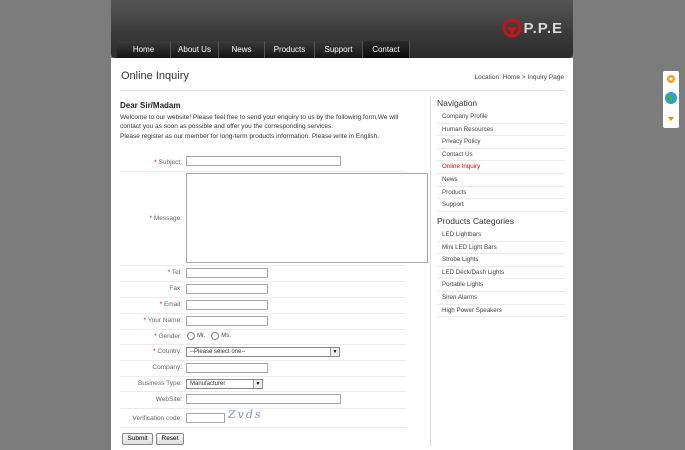 The image size is (685, 450). I want to click on form-row-verification: Verification code: Zvds, so click(263, 418).